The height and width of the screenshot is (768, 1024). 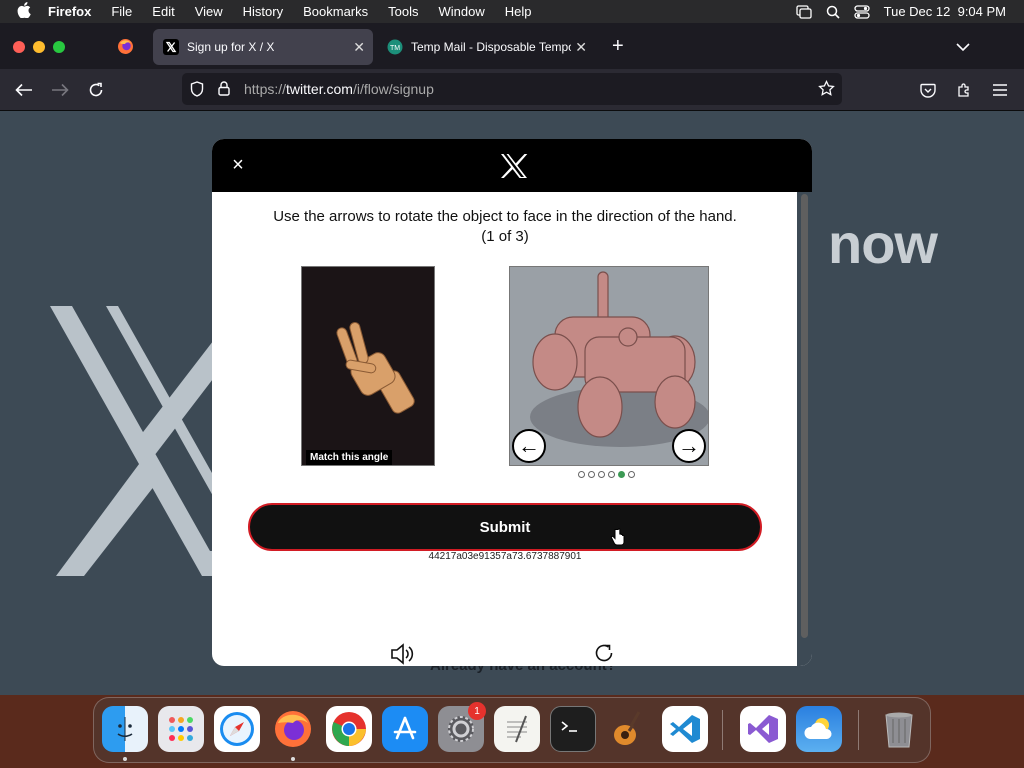 I want to click on apple-icon, so click(x=24, y=11).